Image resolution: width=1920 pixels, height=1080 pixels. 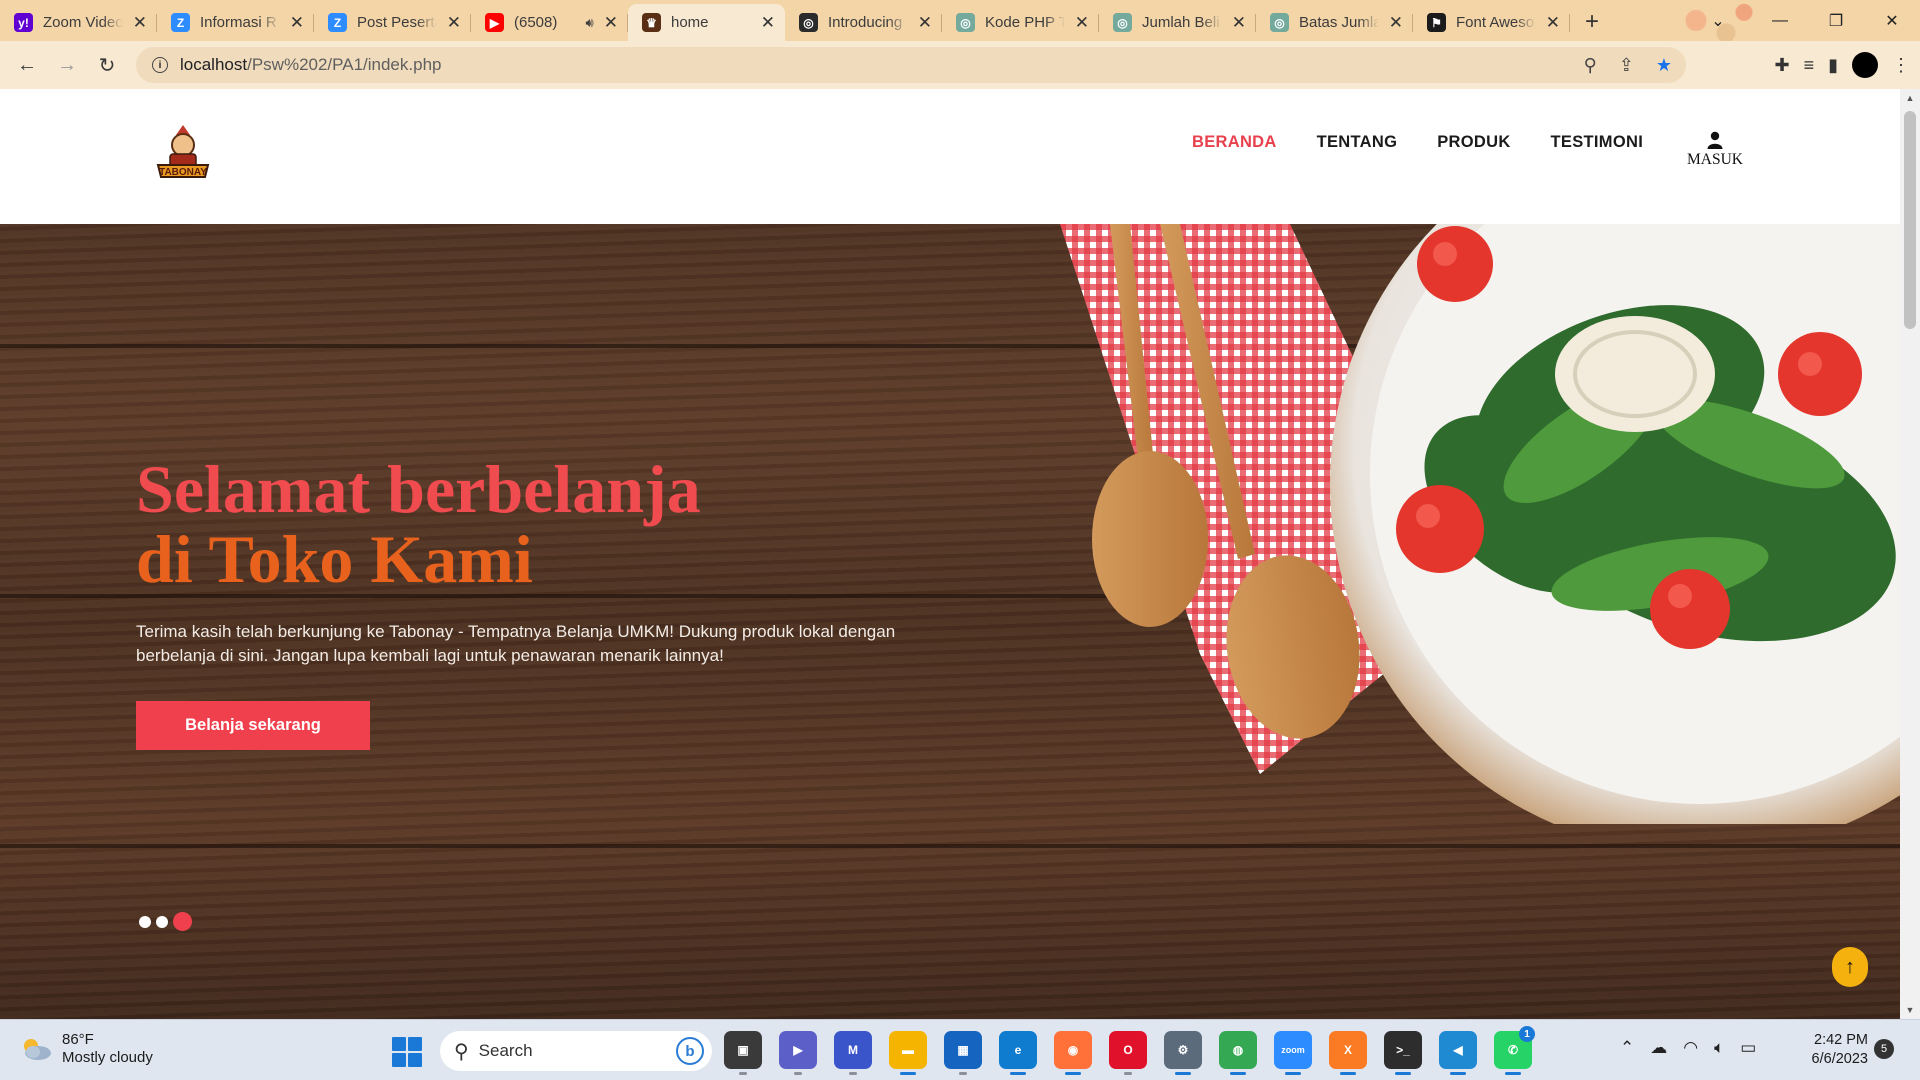 What do you see at coordinates (1073, 1053) in the screenshot?
I see `firefox-icon: ◉` at bounding box center [1073, 1053].